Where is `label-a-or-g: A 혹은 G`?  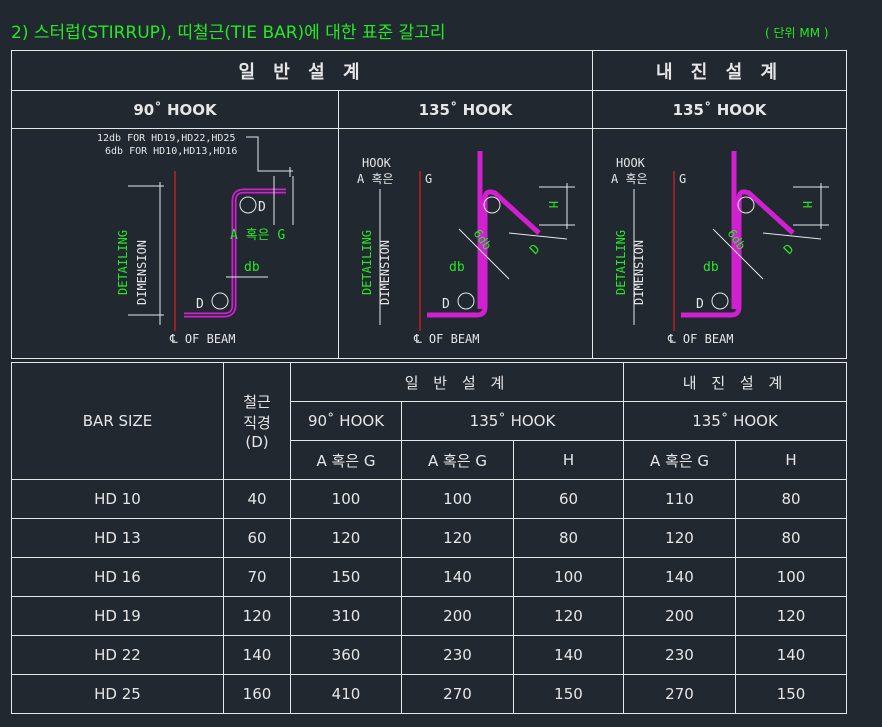
label-a-or-g: A 혹은 G is located at coordinates (257, 235).